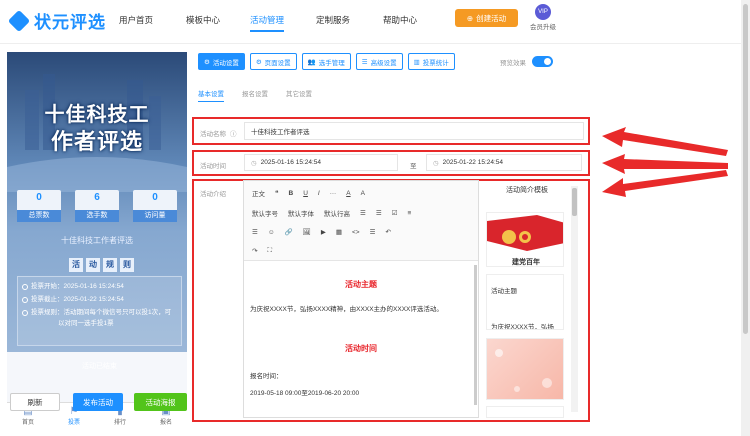 The image size is (750, 436). What do you see at coordinates (211, 95) in the screenshot?
I see `tab-basic-settings: 基本设置` at bounding box center [211, 95].